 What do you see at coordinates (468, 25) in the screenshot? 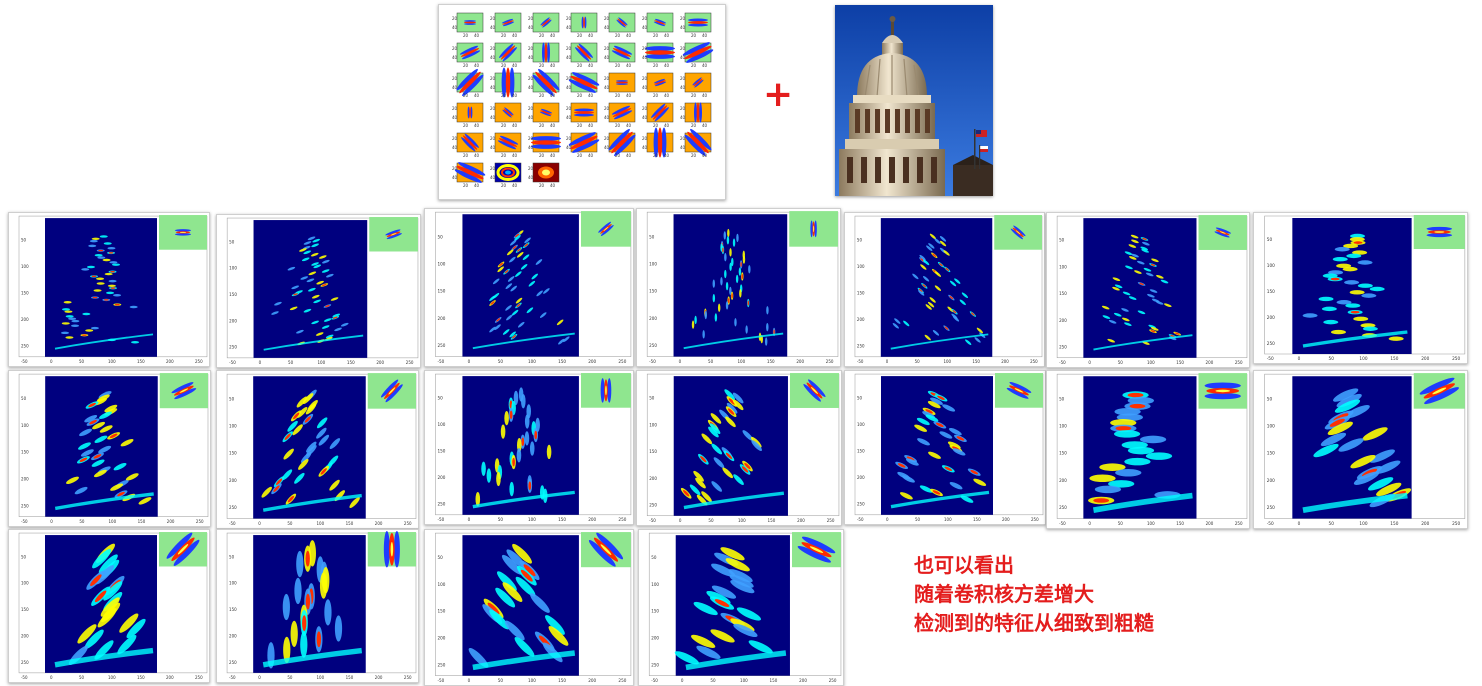
I see `filter-kernel-0-0: 20 40 20 40` at bounding box center [468, 25].